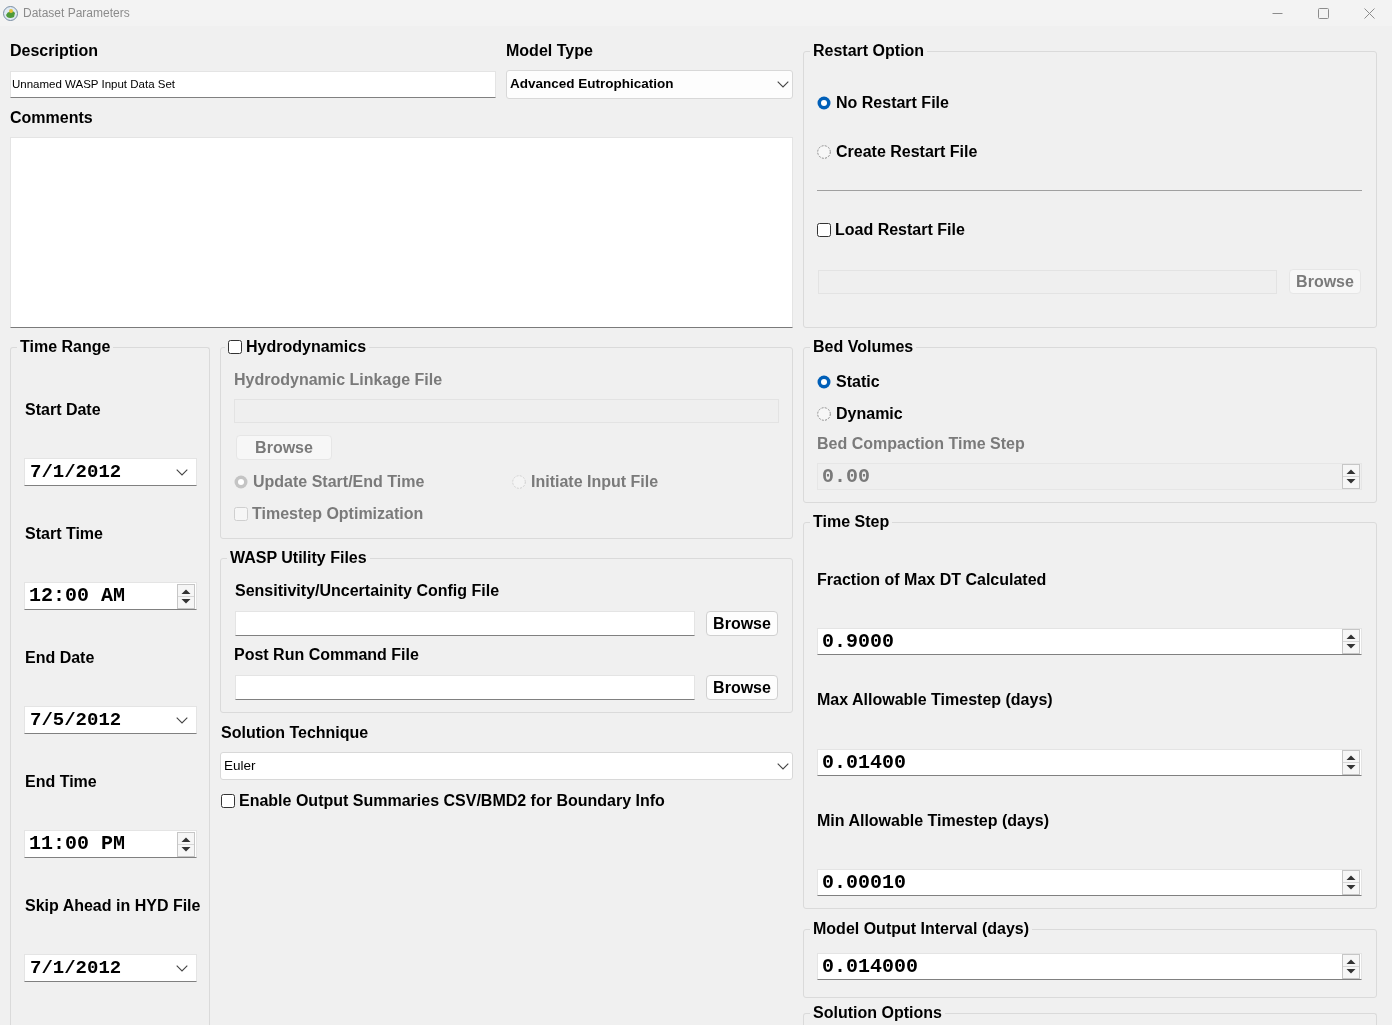 Image resolution: width=1392 pixels, height=1025 pixels. I want to click on close-icon, so click(1369, 13).